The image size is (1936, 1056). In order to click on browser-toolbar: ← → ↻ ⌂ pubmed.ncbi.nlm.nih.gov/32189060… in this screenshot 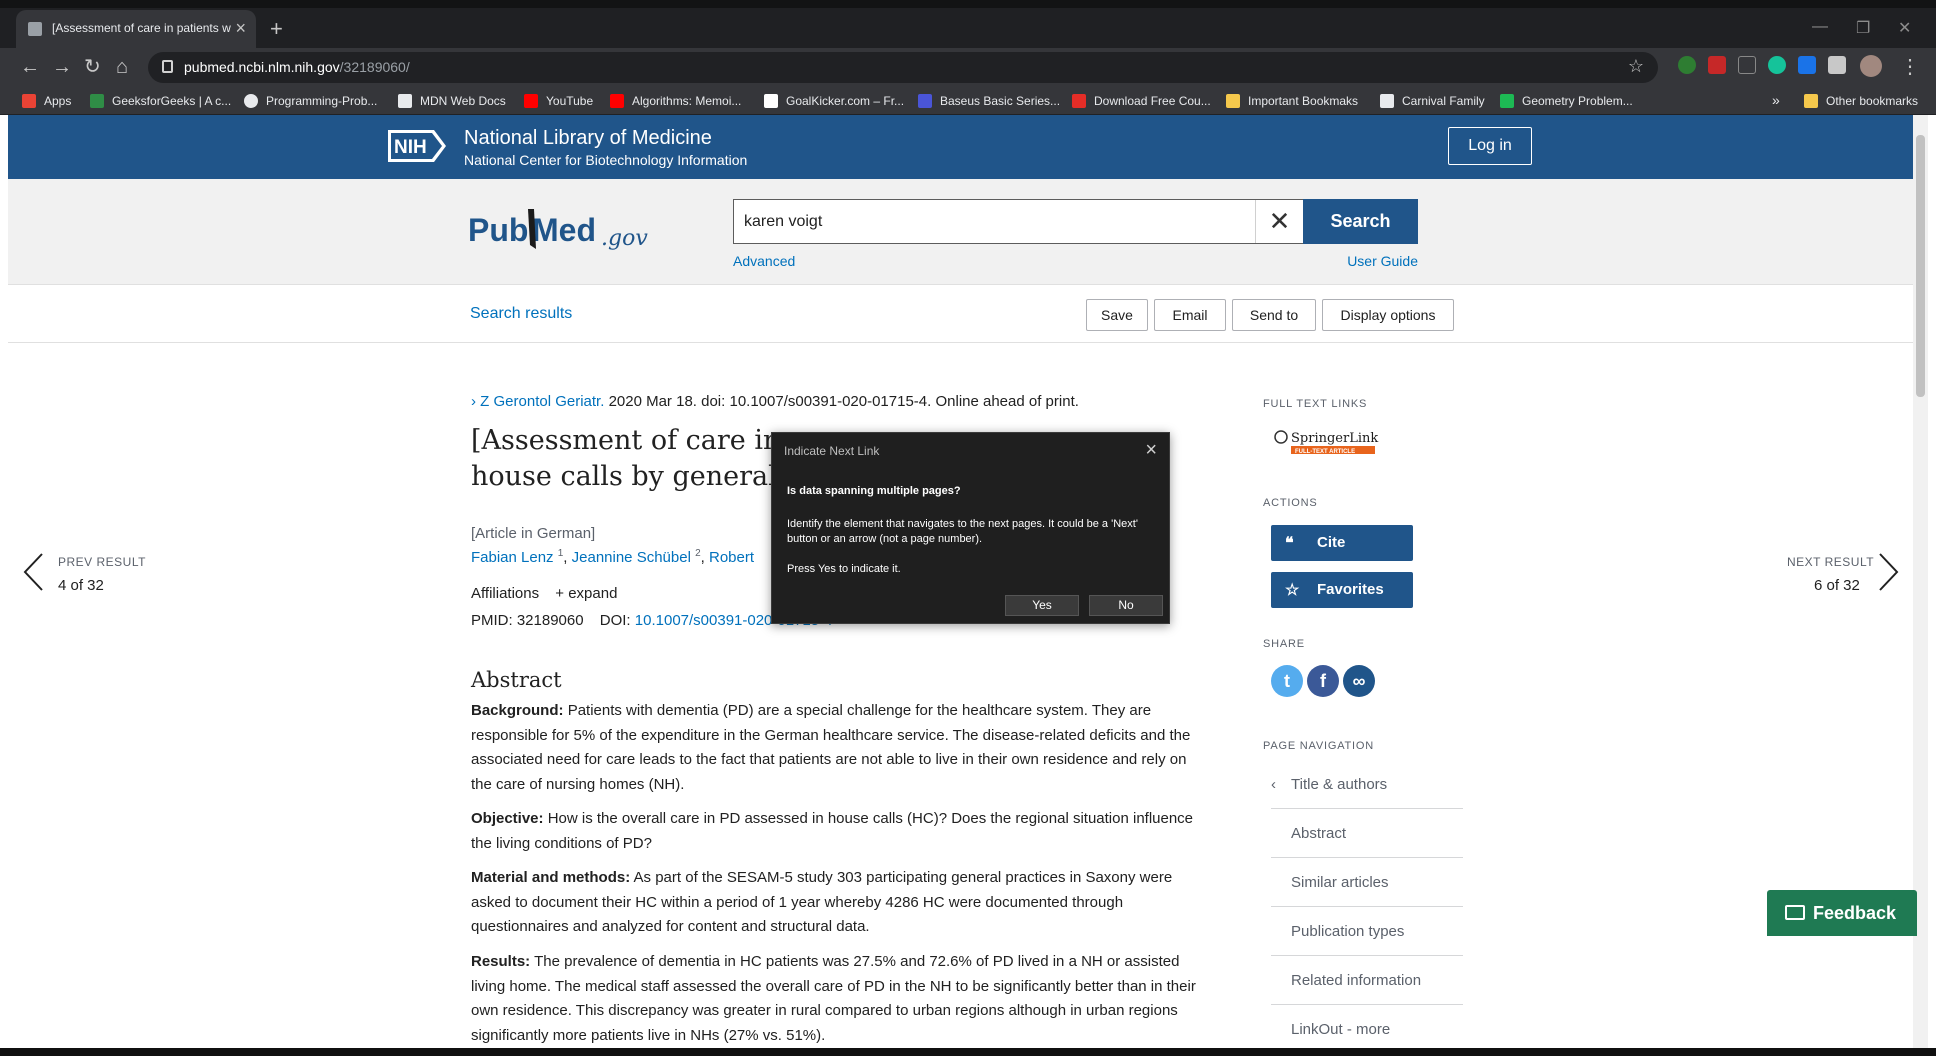, I will do `click(968, 68)`.